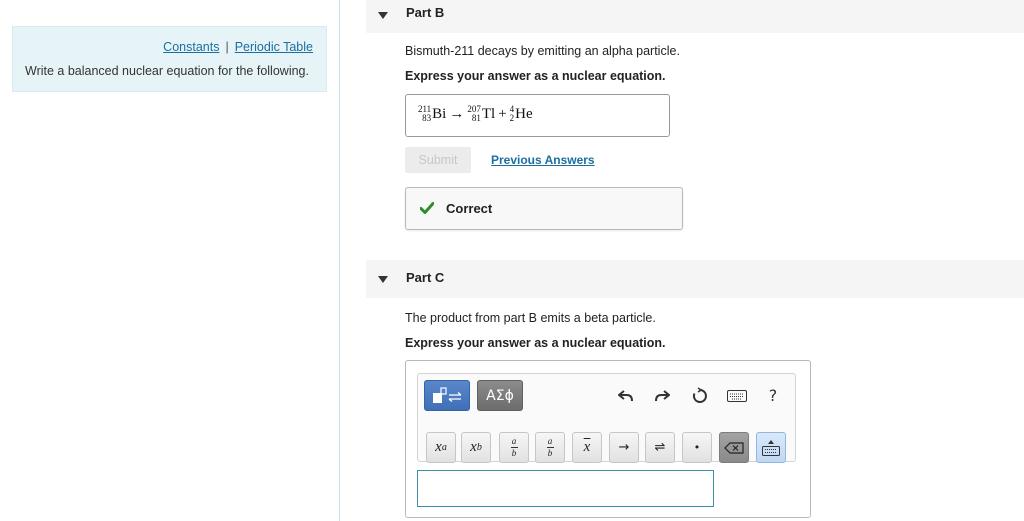 This screenshot has height=521, width=1024. What do you see at coordinates (488, 113) in the screenshot?
I see `tl-symbol: Tl` at bounding box center [488, 113].